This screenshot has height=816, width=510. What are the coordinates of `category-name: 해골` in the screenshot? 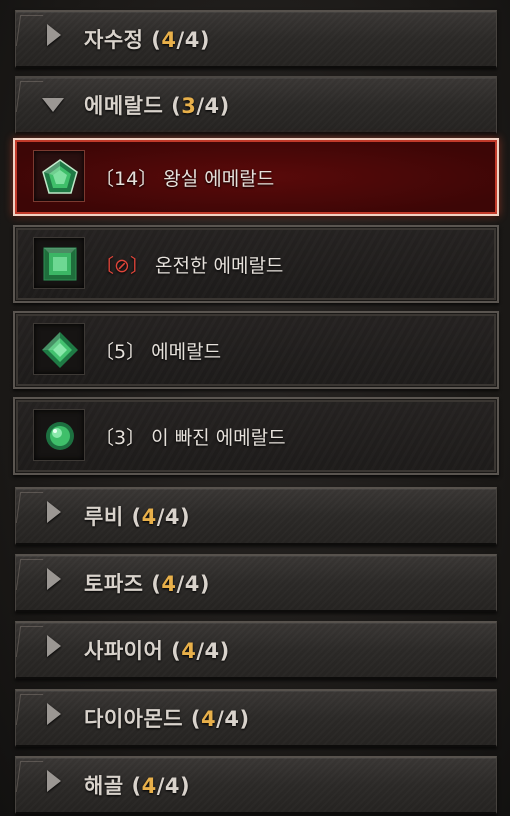 It's located at (104, 786).